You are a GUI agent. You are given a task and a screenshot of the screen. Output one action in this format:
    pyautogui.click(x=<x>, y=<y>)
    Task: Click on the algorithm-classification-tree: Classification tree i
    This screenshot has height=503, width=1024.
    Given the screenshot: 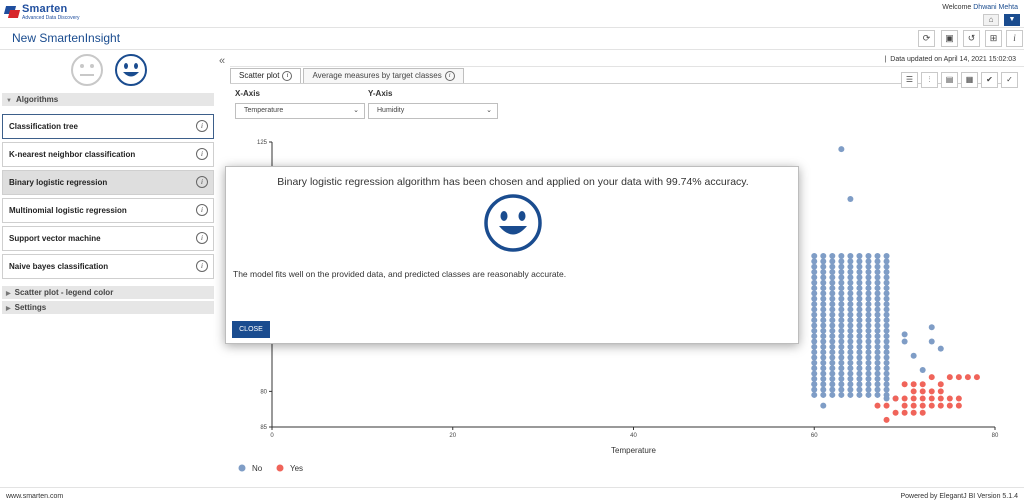 What is the action you would take?
    pyautogui.click(x=108, y=126)
    